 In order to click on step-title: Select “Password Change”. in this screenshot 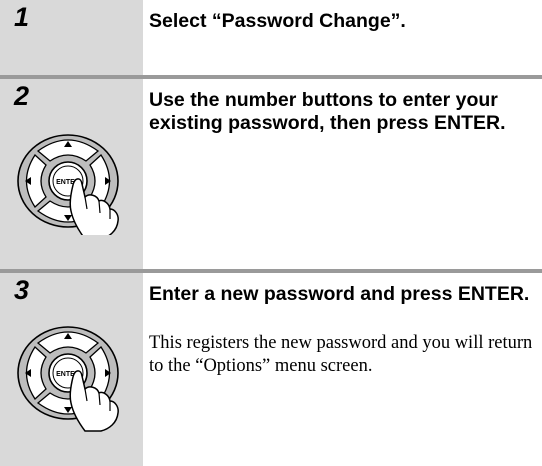, I will do `click(277, 21)`.